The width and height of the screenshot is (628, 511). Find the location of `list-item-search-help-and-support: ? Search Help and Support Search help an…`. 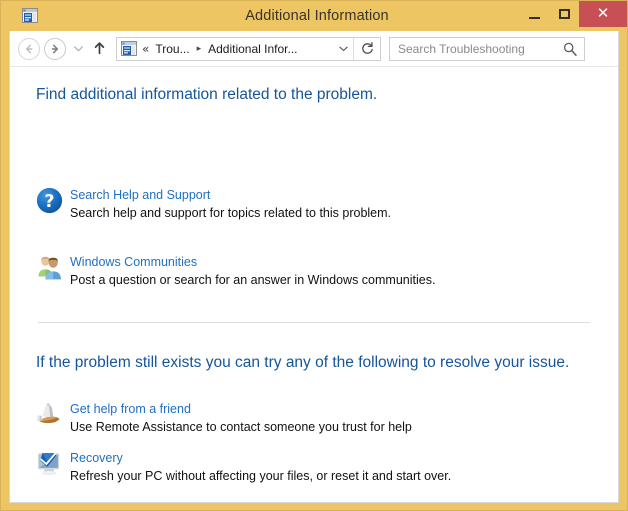

list-item-search-help-and-support: ? Search Help and Support Search help an… is located at coordinates (314, 204).